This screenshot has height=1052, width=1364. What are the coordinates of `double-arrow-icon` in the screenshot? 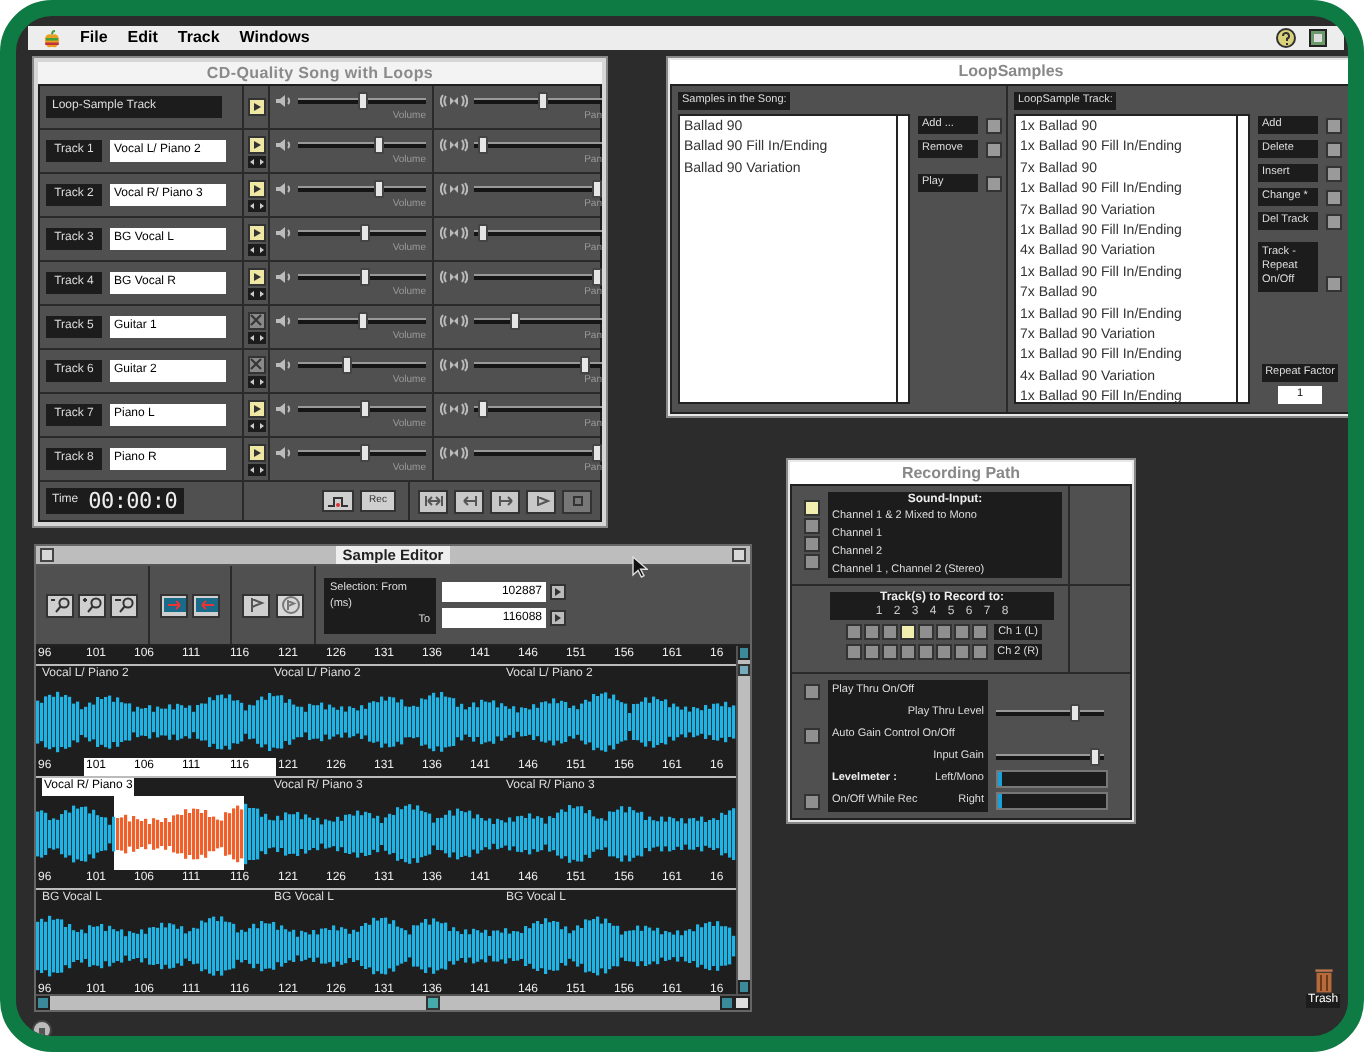 It's located at (256, 293).